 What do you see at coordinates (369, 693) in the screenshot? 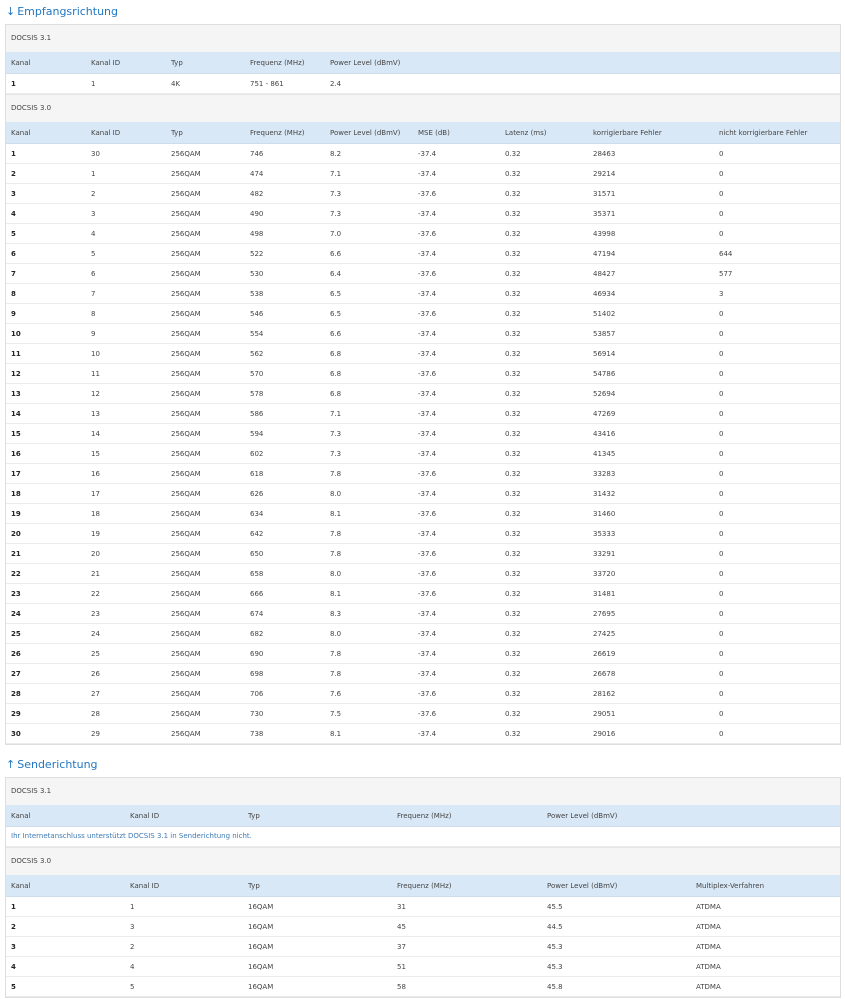
I see `table-cell: 7.6` at bounding box center [369, 693].